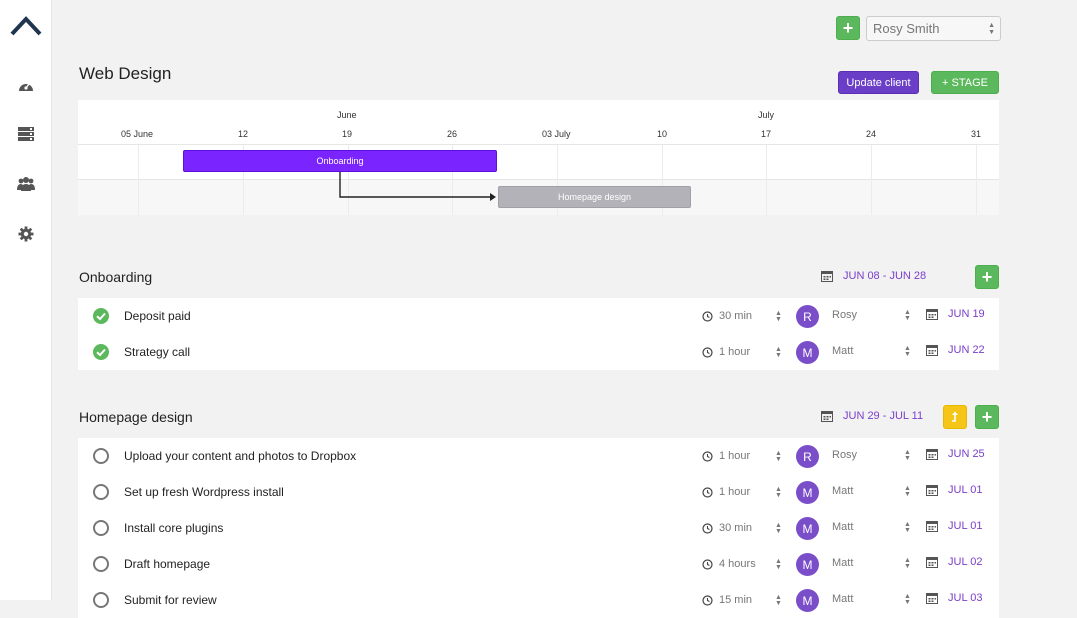 This screenshot has width=1077, height=618. What do you see at coordinates (594, 197) in the screenshot?
I see `gantt-bar-homepage-design: Homepage design` at bounding box center [594, 197].